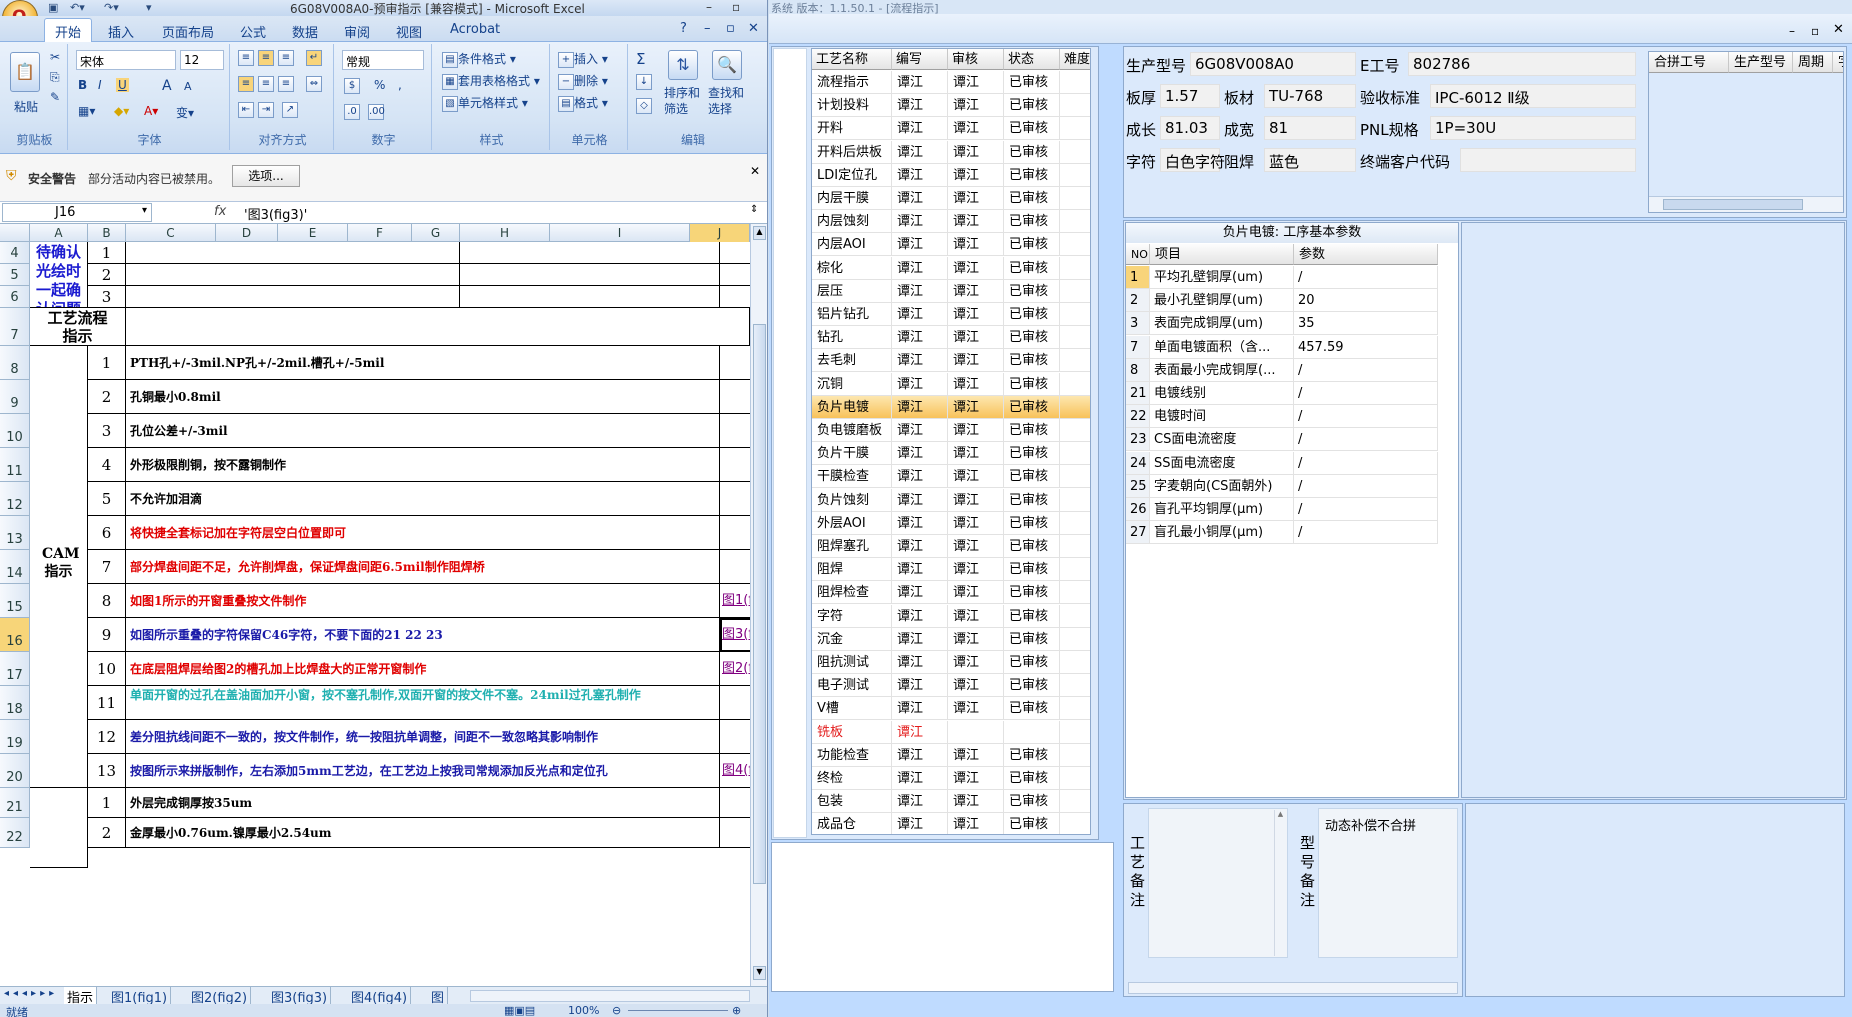 The image size is (1852, 1017). What do you see at coordinates (300, 996) in the screenshot?
I see `sheet-tab-fig3: 图3(fig3)` at bounding box center [300, 996].